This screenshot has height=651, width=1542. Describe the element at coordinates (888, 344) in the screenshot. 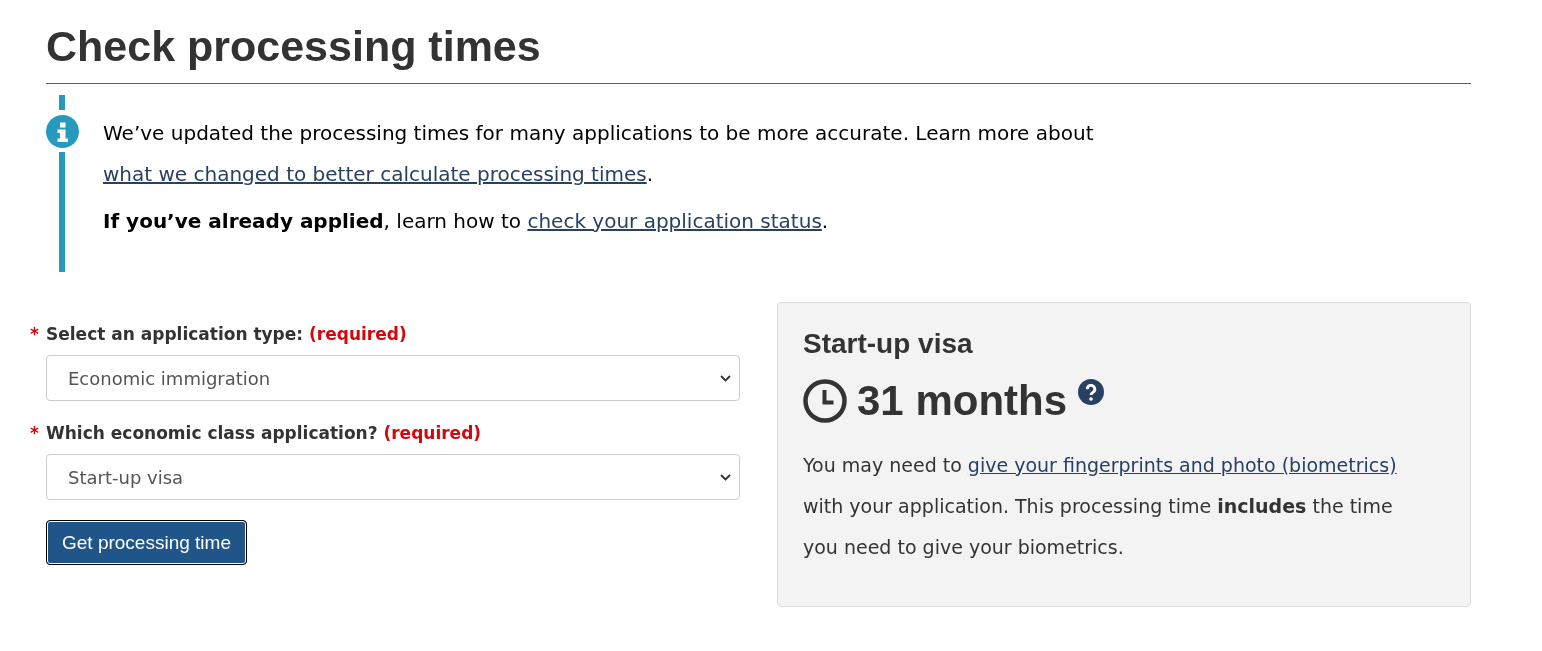

I see `result-heading: Start-up visa` at that location.